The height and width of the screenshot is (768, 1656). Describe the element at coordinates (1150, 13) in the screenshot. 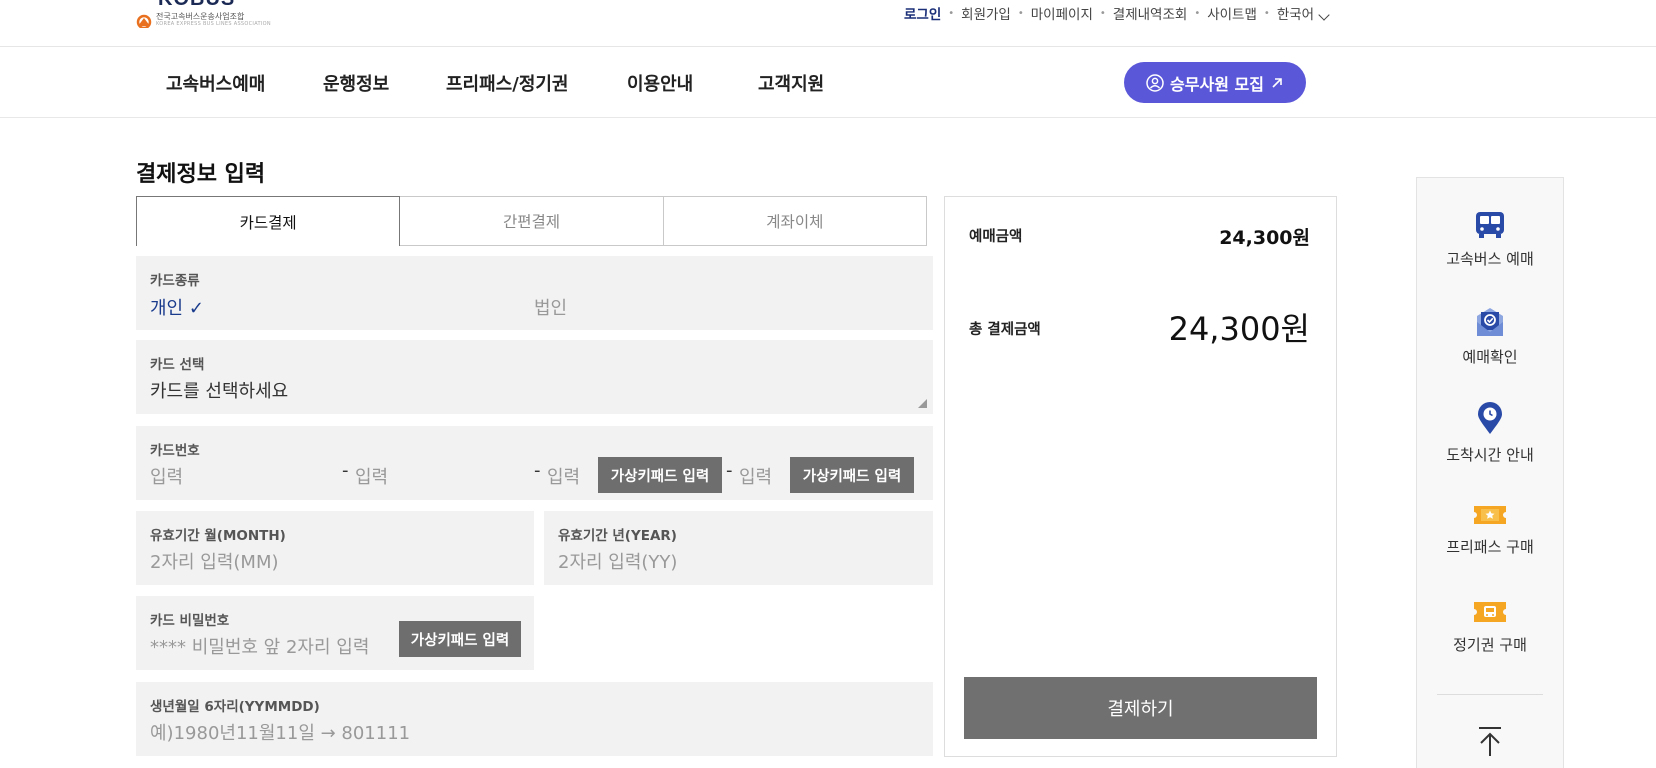

I see `payment-history-link: 결제내역조회` at that location.